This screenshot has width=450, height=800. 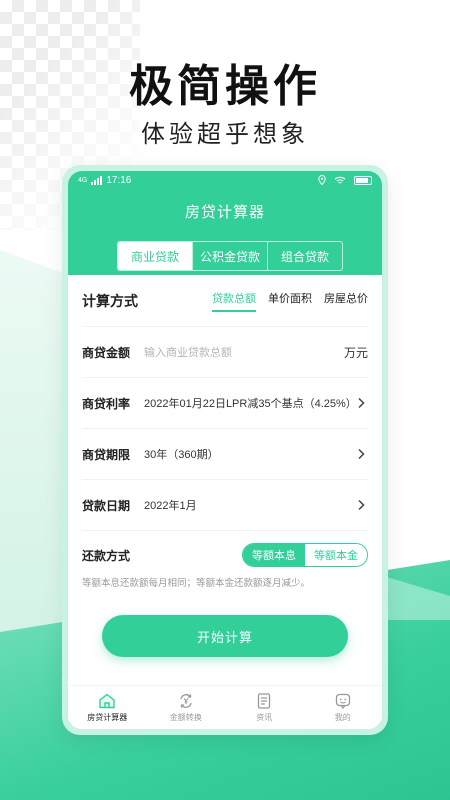 I want to click on loan-date-row: 贷款日期 2022年1月, so click(x=225, y=505).